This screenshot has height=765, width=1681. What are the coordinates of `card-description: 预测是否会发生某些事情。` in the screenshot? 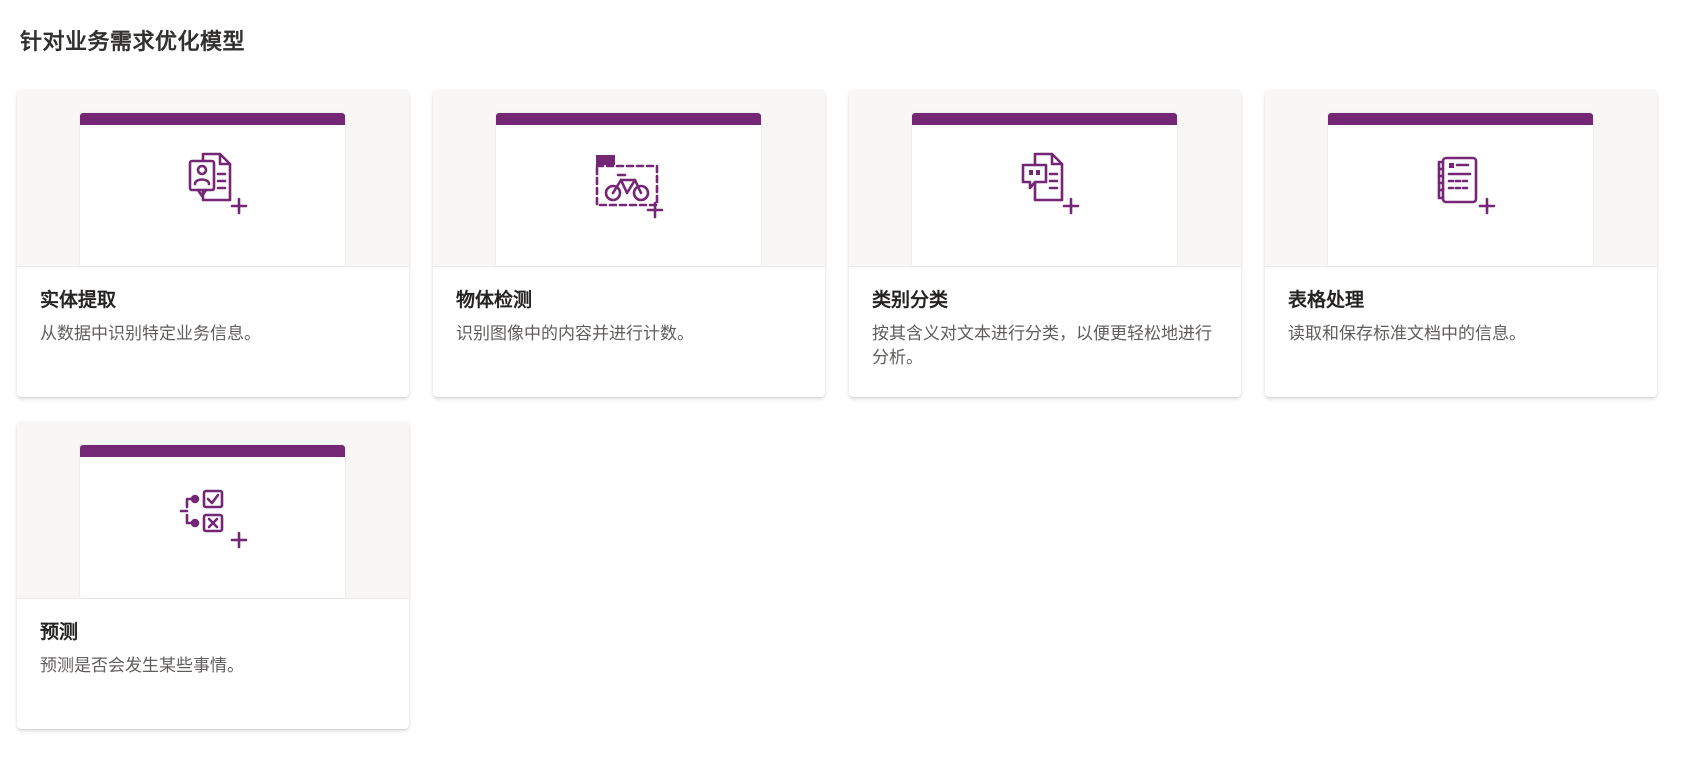 It's located at (142, 666).